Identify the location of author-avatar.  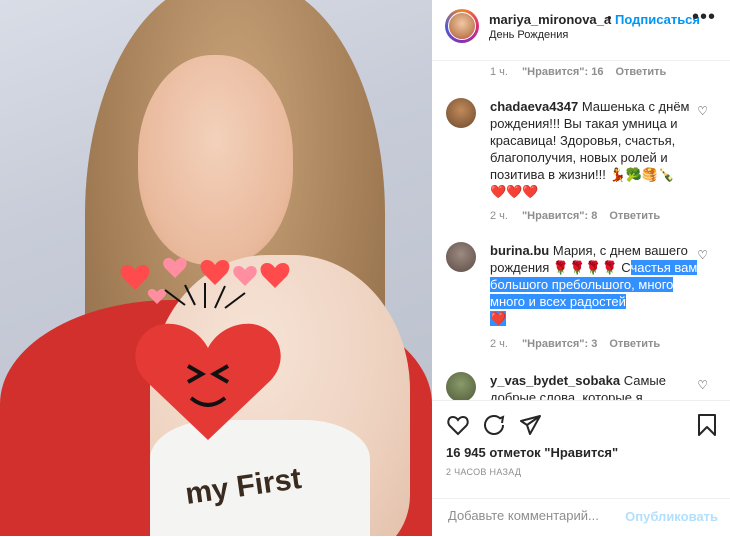
(462, 26).